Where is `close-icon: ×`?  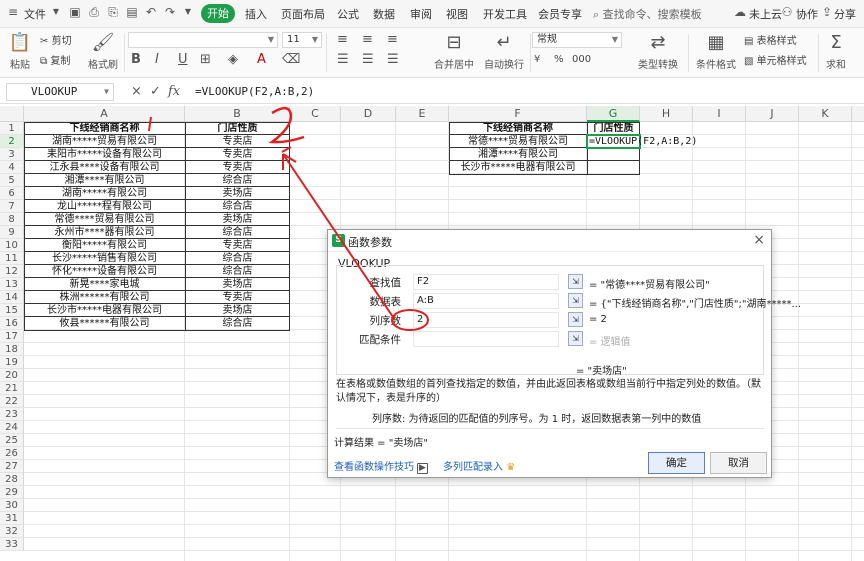 close-icon: × is located at coordinates (759, 240).